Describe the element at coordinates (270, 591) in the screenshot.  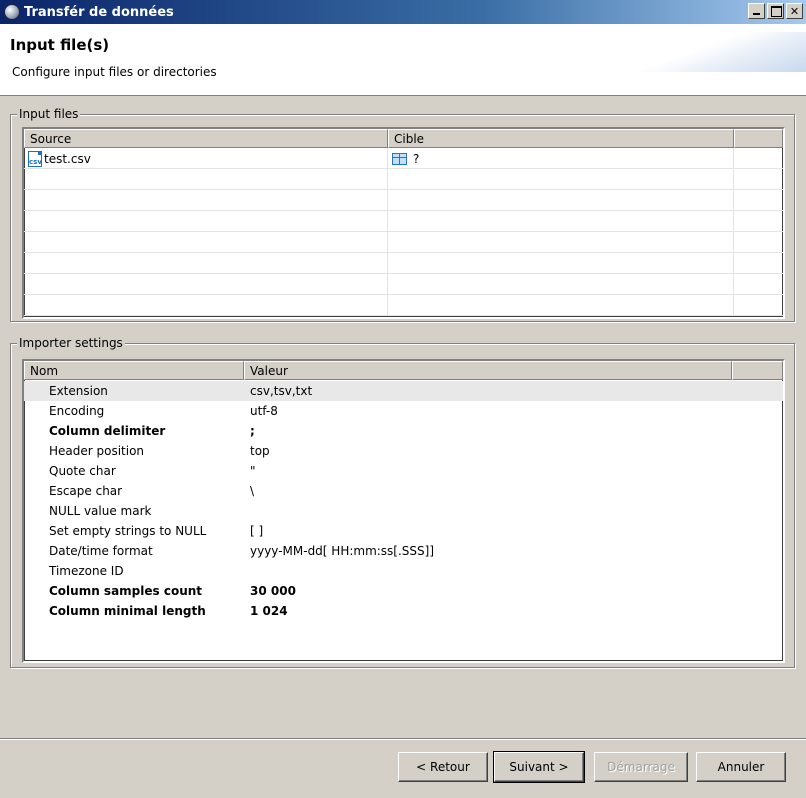
I see `setting-value: 30 000` at that location.